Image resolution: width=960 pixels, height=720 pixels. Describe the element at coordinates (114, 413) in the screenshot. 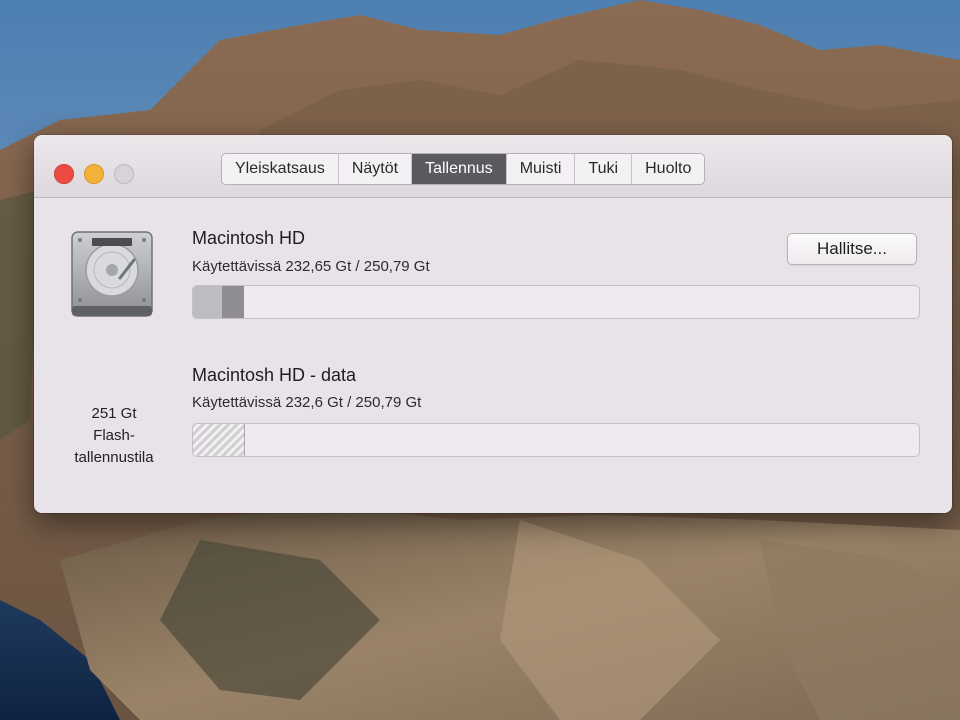

I see `drive-size: 251 Gt` at that location.